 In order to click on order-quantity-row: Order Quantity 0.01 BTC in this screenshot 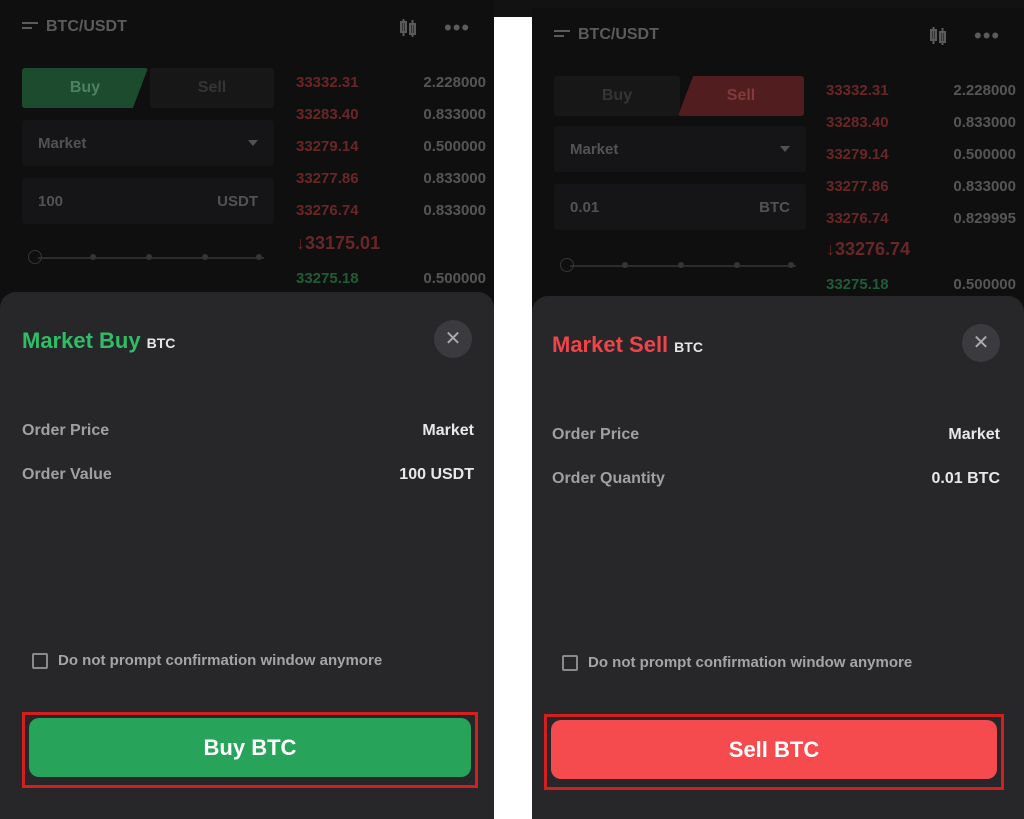, I will do `click(776, 478)`.